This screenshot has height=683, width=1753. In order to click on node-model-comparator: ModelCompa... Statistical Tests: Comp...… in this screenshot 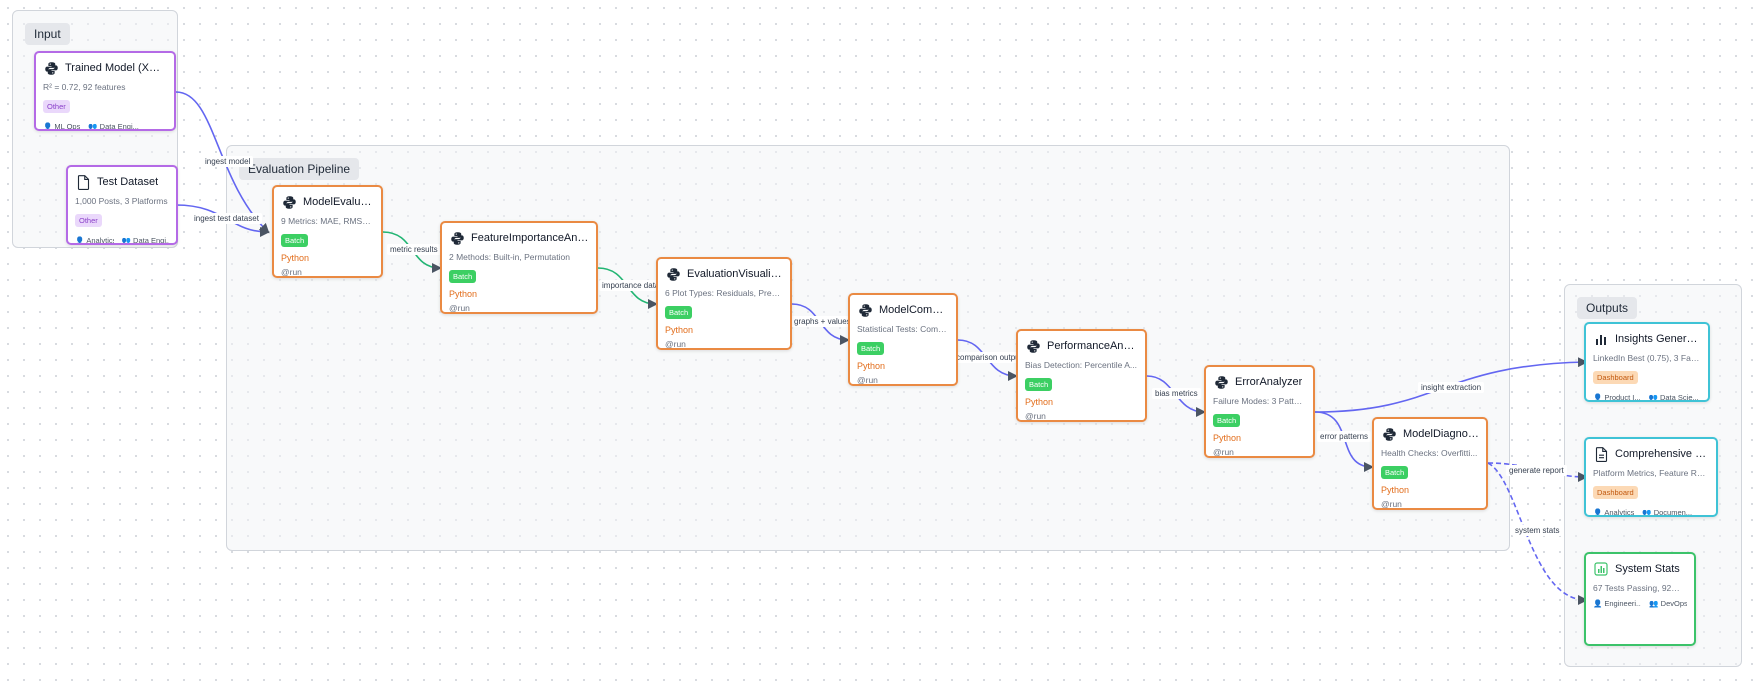, I will do `click(903, 339)`.